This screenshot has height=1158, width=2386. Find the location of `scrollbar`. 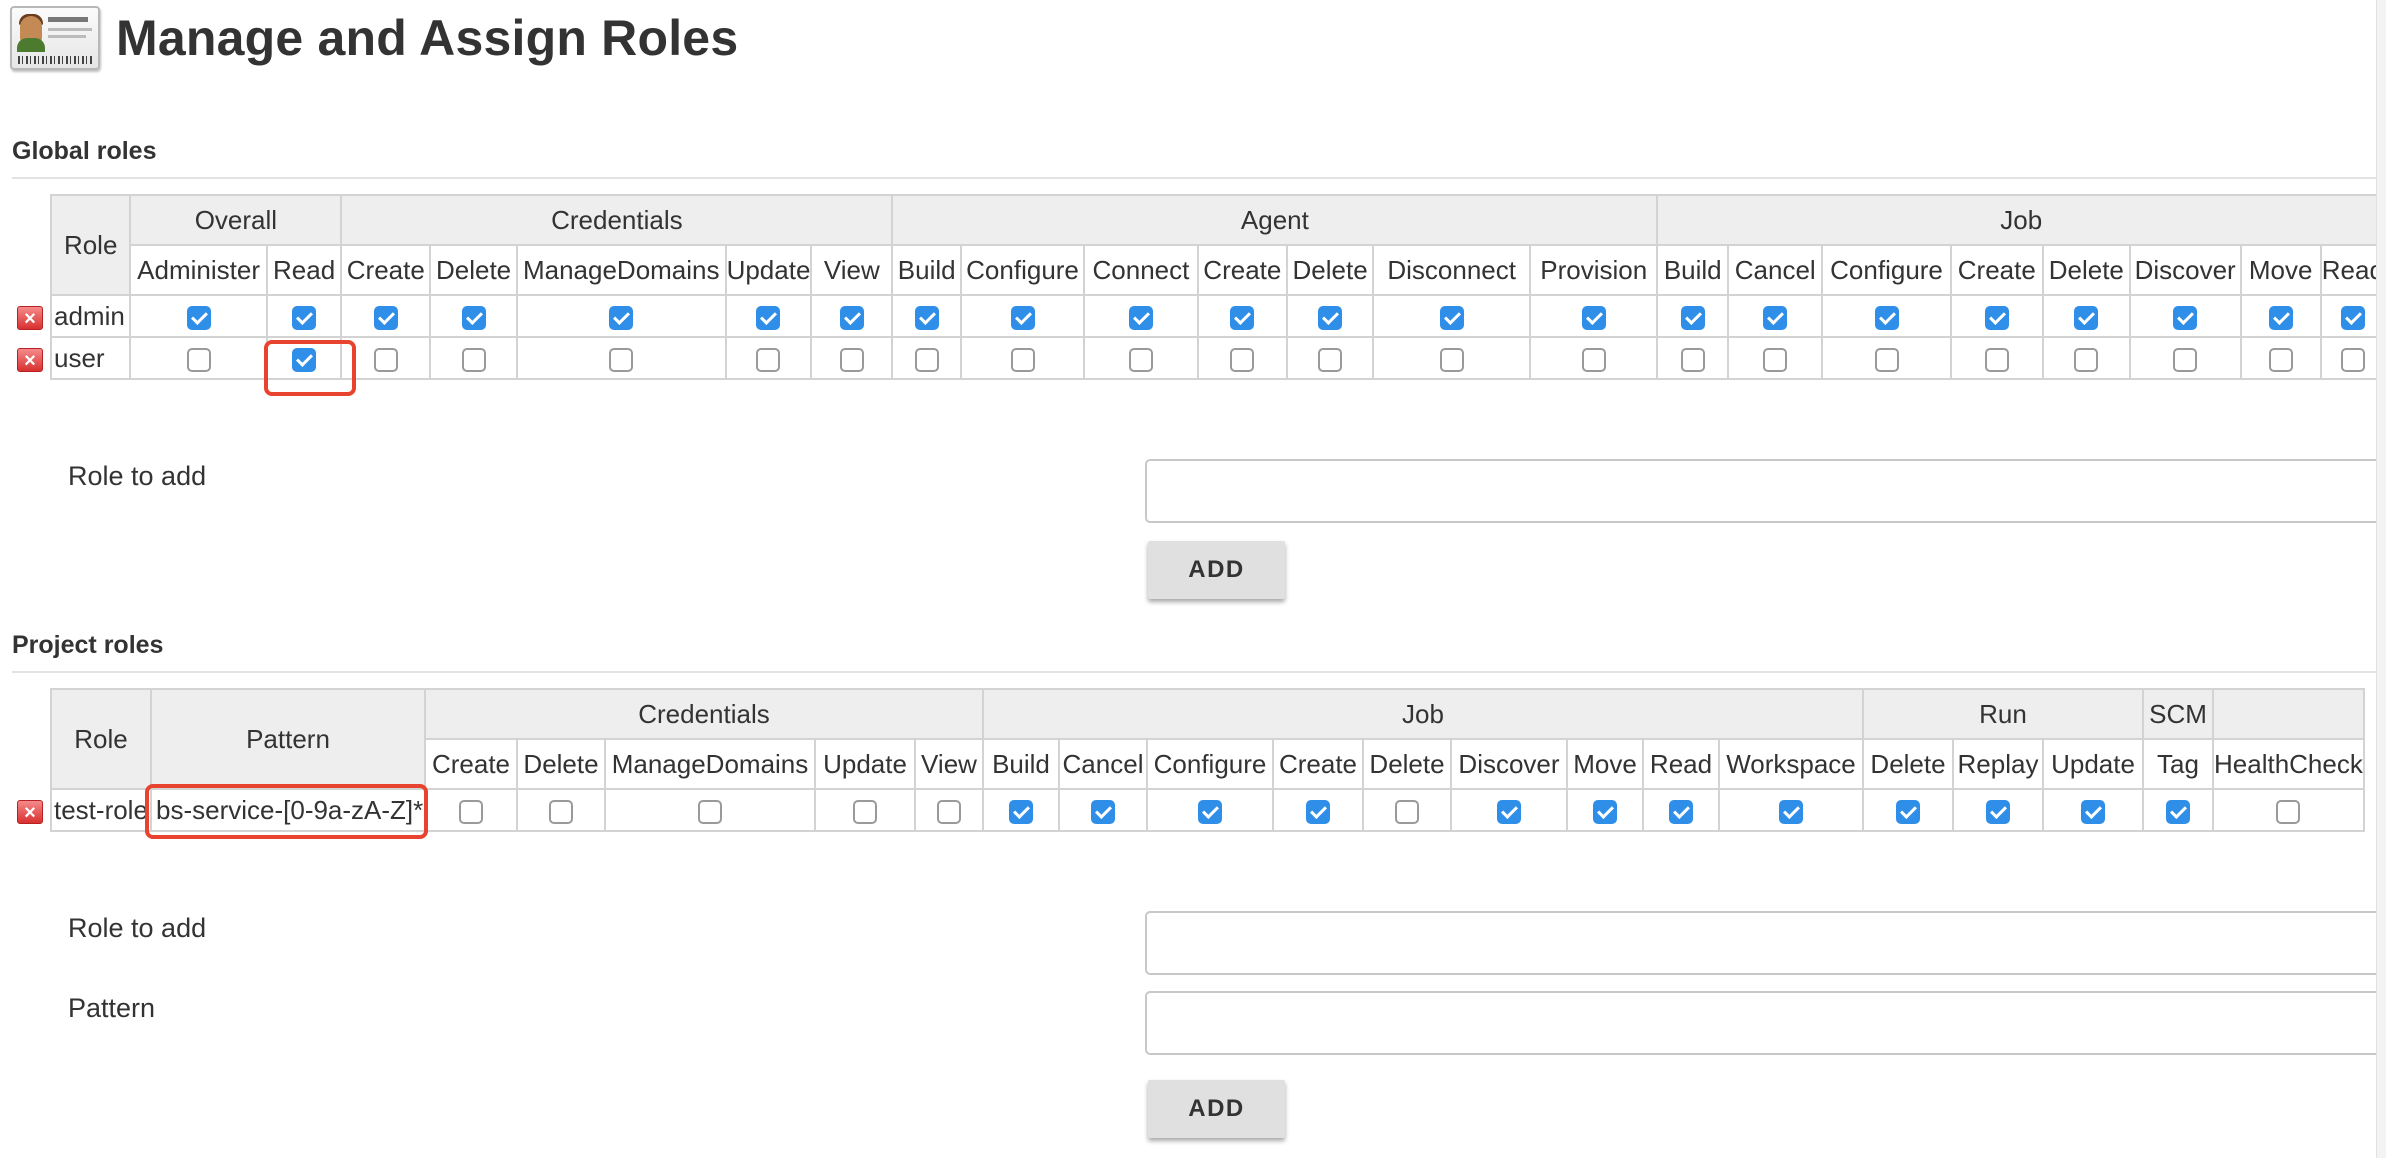

scrollbar is located at coordinates (2381, 579).